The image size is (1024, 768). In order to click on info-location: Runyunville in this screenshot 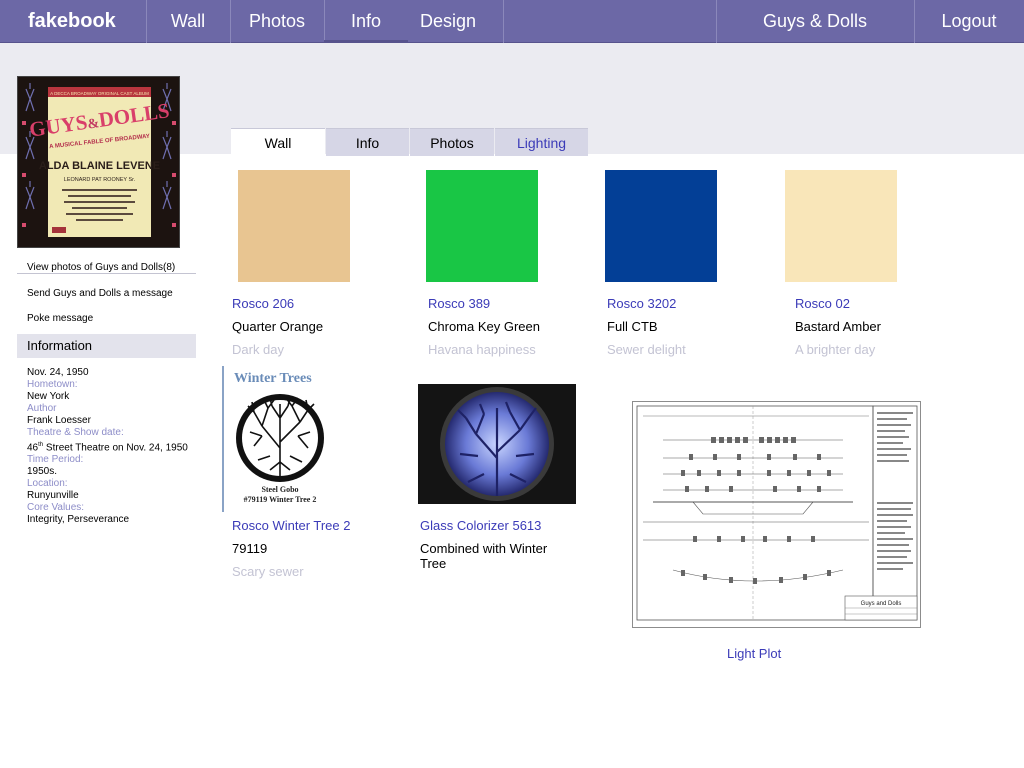, I will do `click(53, 496)`.